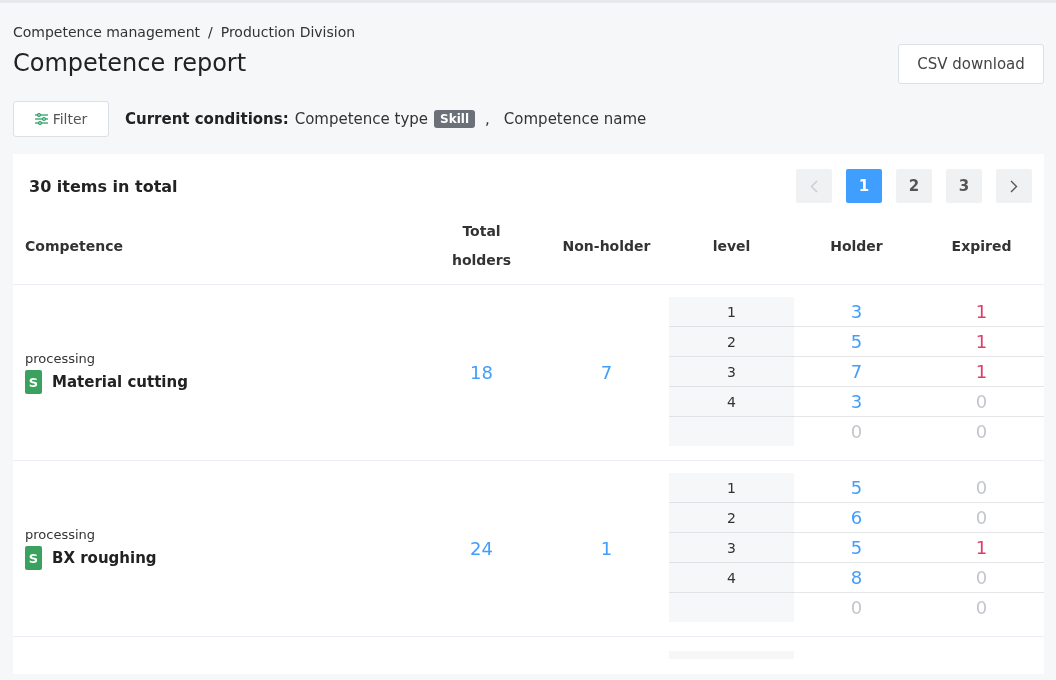  What do you see at coordinates (481, 372) in the screenshot?
I see `total-holders-link: 18` at bounding box center [481, 372].